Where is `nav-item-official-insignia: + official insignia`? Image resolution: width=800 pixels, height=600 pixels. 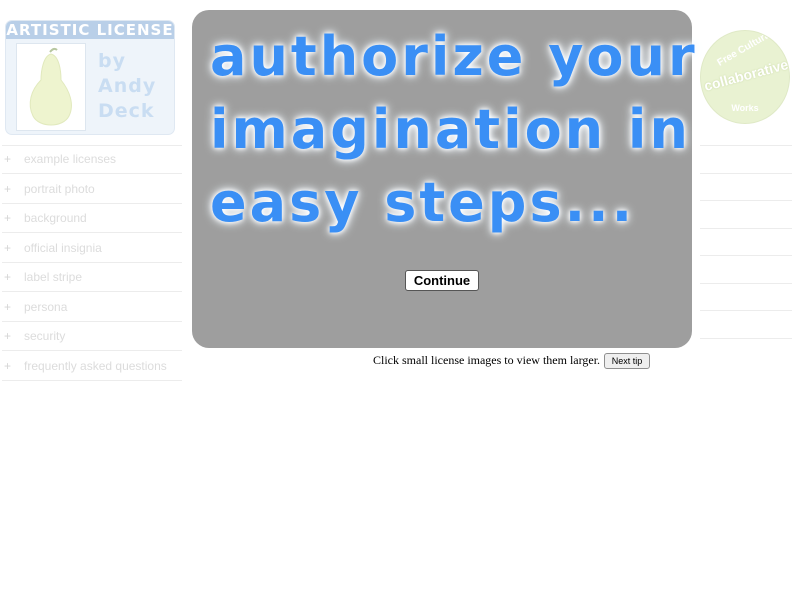 nav-item-official-insignia: + official insignia is located at coordinates (92, 249).